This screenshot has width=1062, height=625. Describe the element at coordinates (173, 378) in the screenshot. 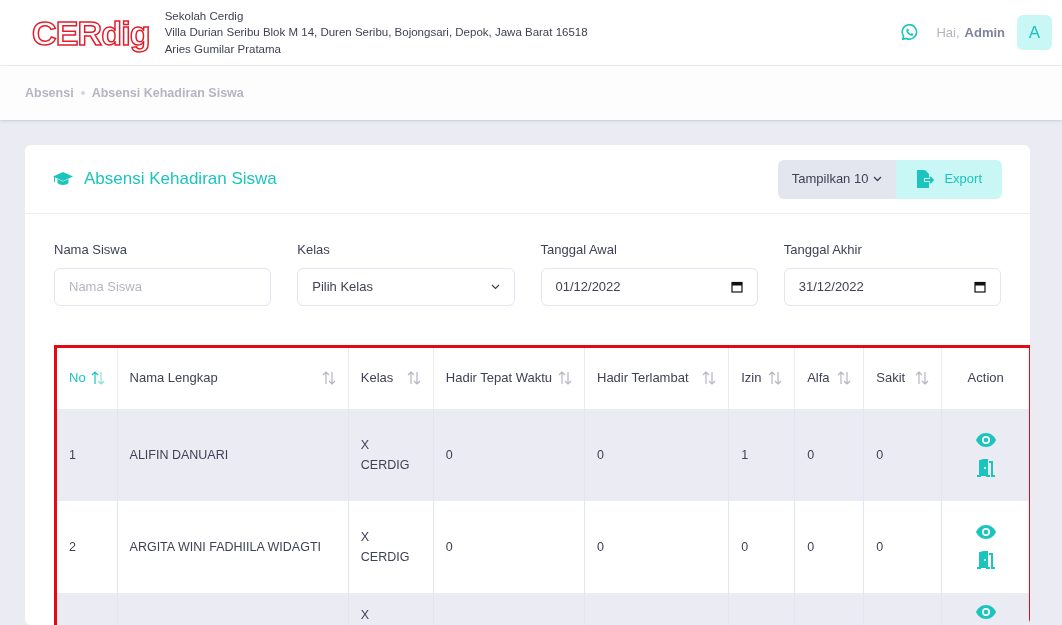

I see `column-header: Nama Lengkap` at that location.